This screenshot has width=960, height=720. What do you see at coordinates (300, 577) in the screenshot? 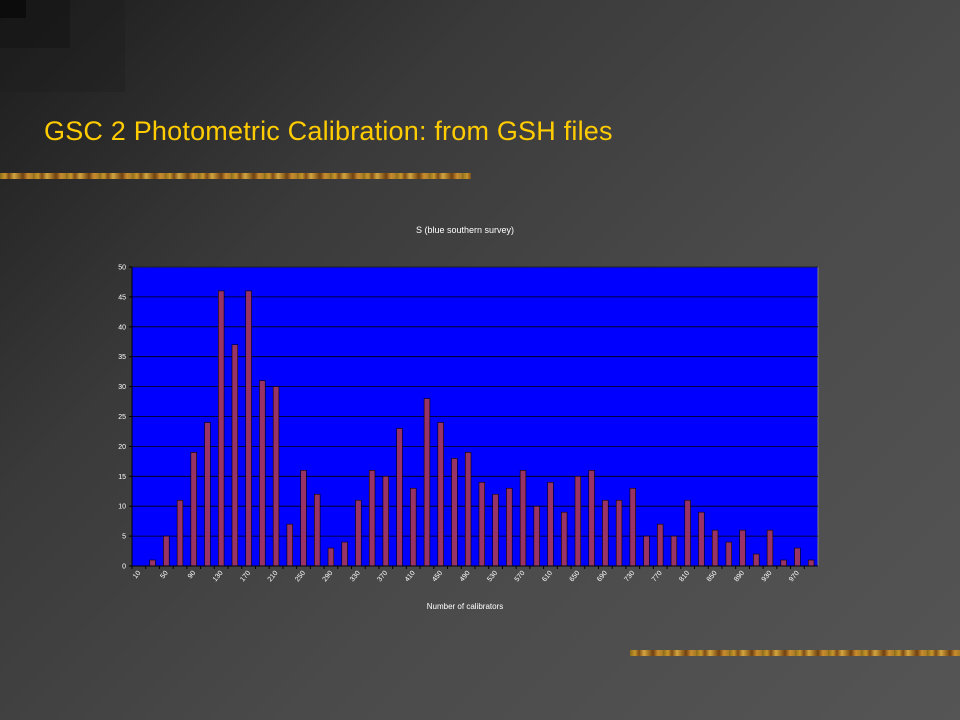
I see `x-tick-label: 250` at bounding box center [300, 577].